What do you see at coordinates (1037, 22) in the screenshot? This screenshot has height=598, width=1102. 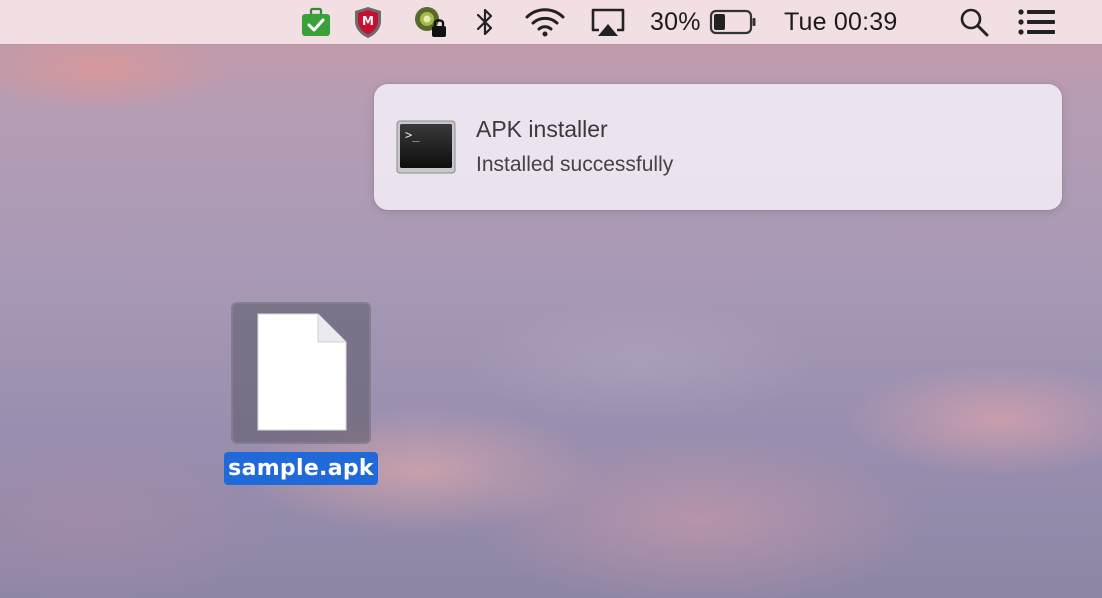 I see `notification-center-icon` at bounding box center [1037, 22].